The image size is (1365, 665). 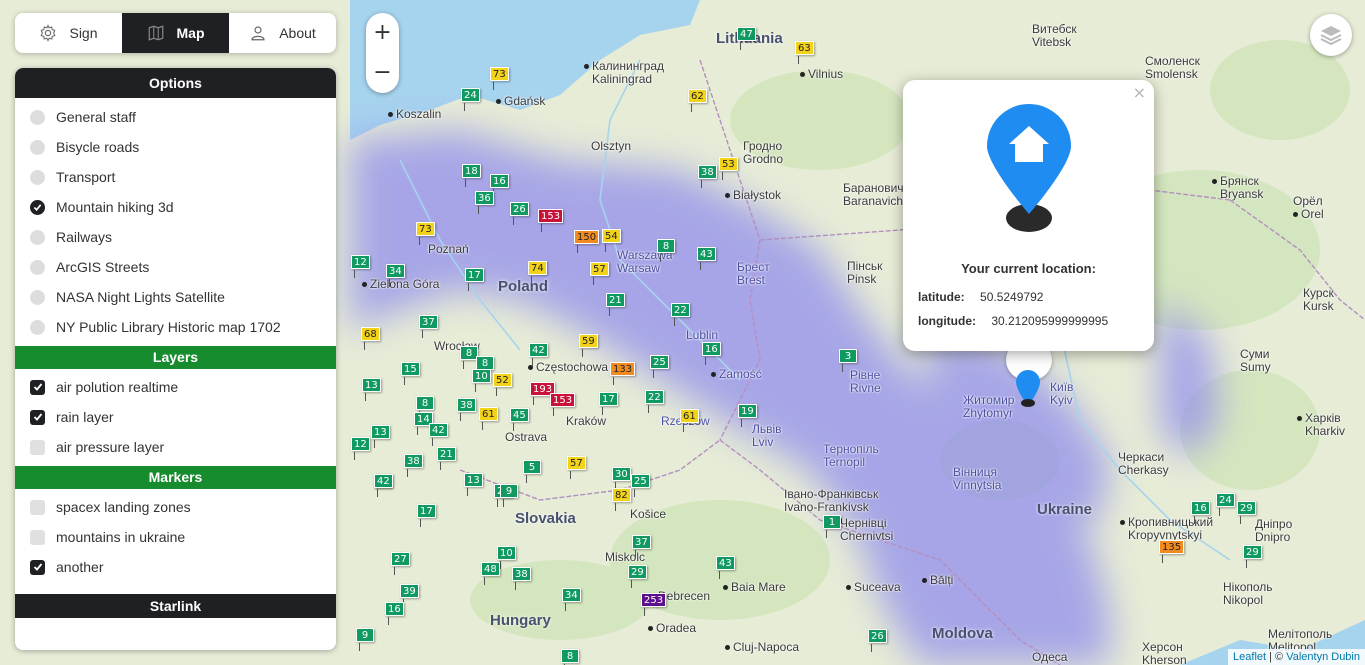 I want to click on option-transport: Transport, so click(x=175, y=177).